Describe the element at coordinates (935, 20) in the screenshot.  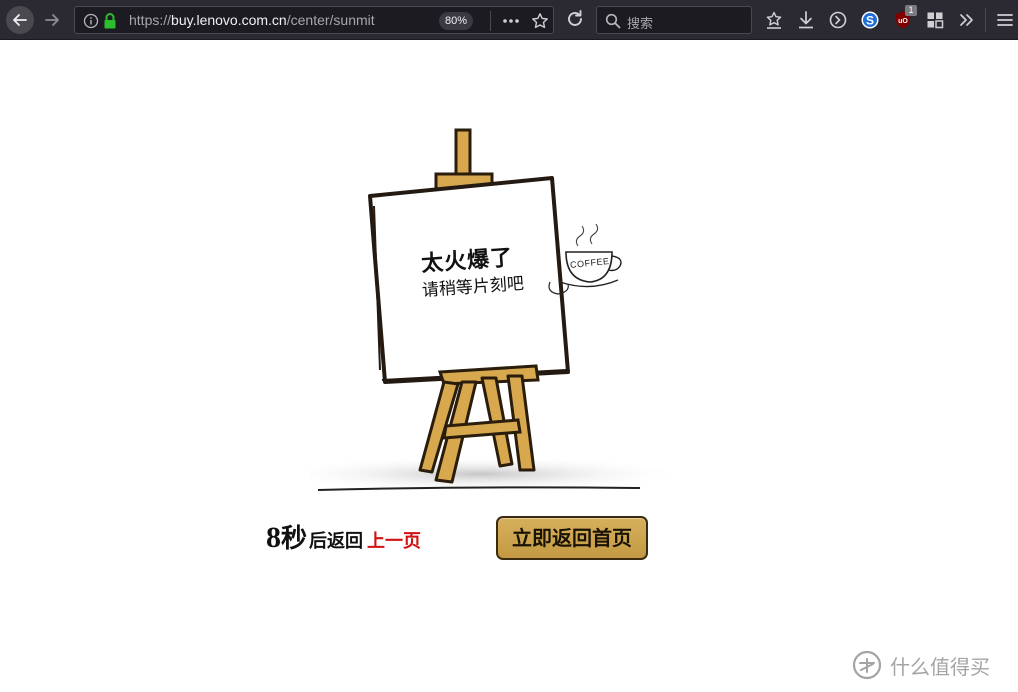
I see `extensions-icon` at that location.